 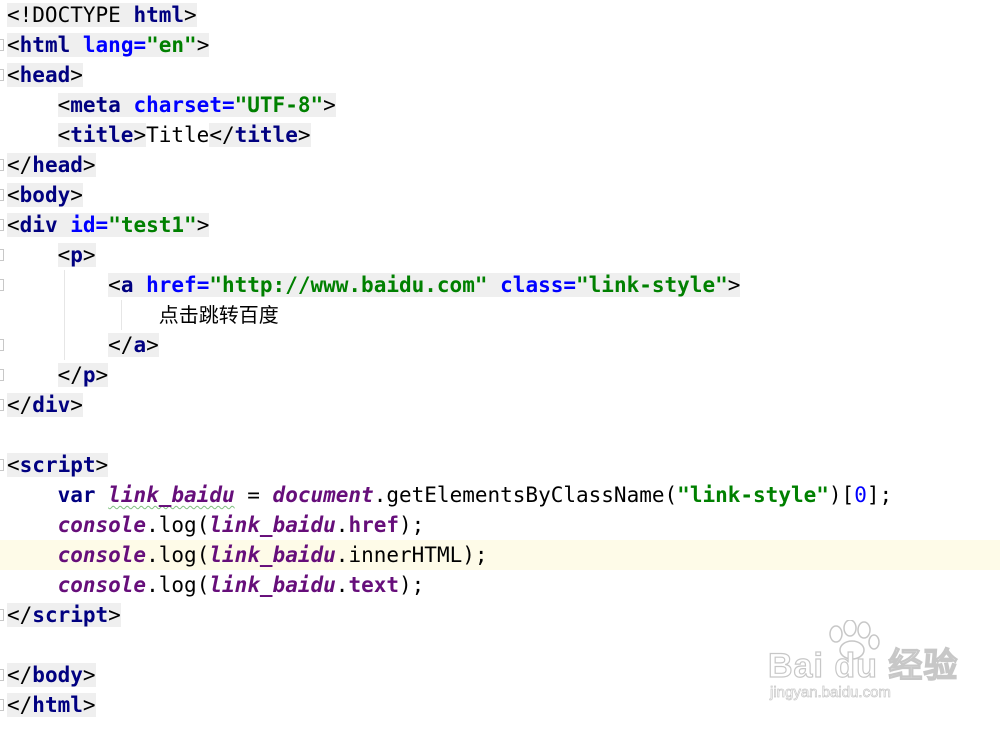 What do you see at coordinates (108, 45) in the screenshot?
I see `code-text: <html lang="en">` at bounding box center [108, 45].